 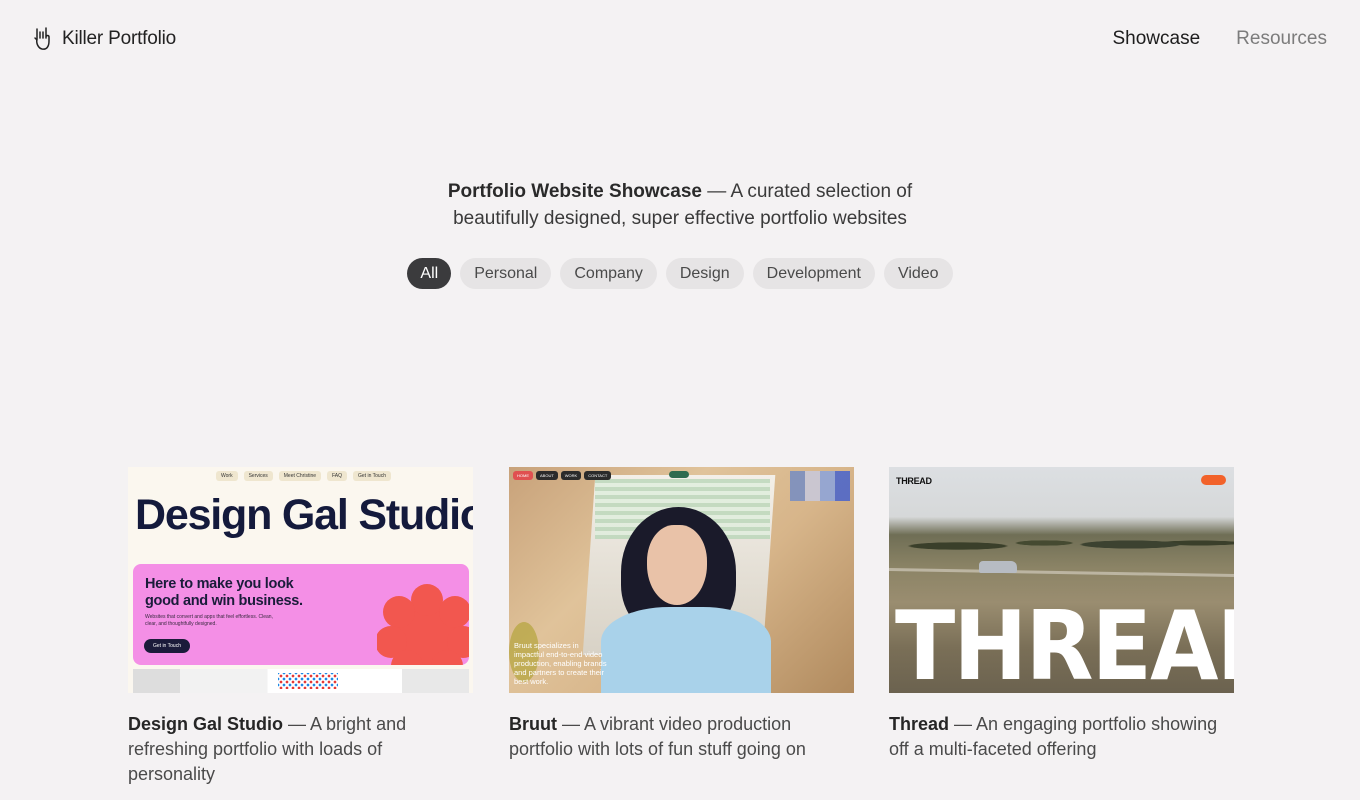 I want to click on flower-graphic, so click(x=423, y=624).